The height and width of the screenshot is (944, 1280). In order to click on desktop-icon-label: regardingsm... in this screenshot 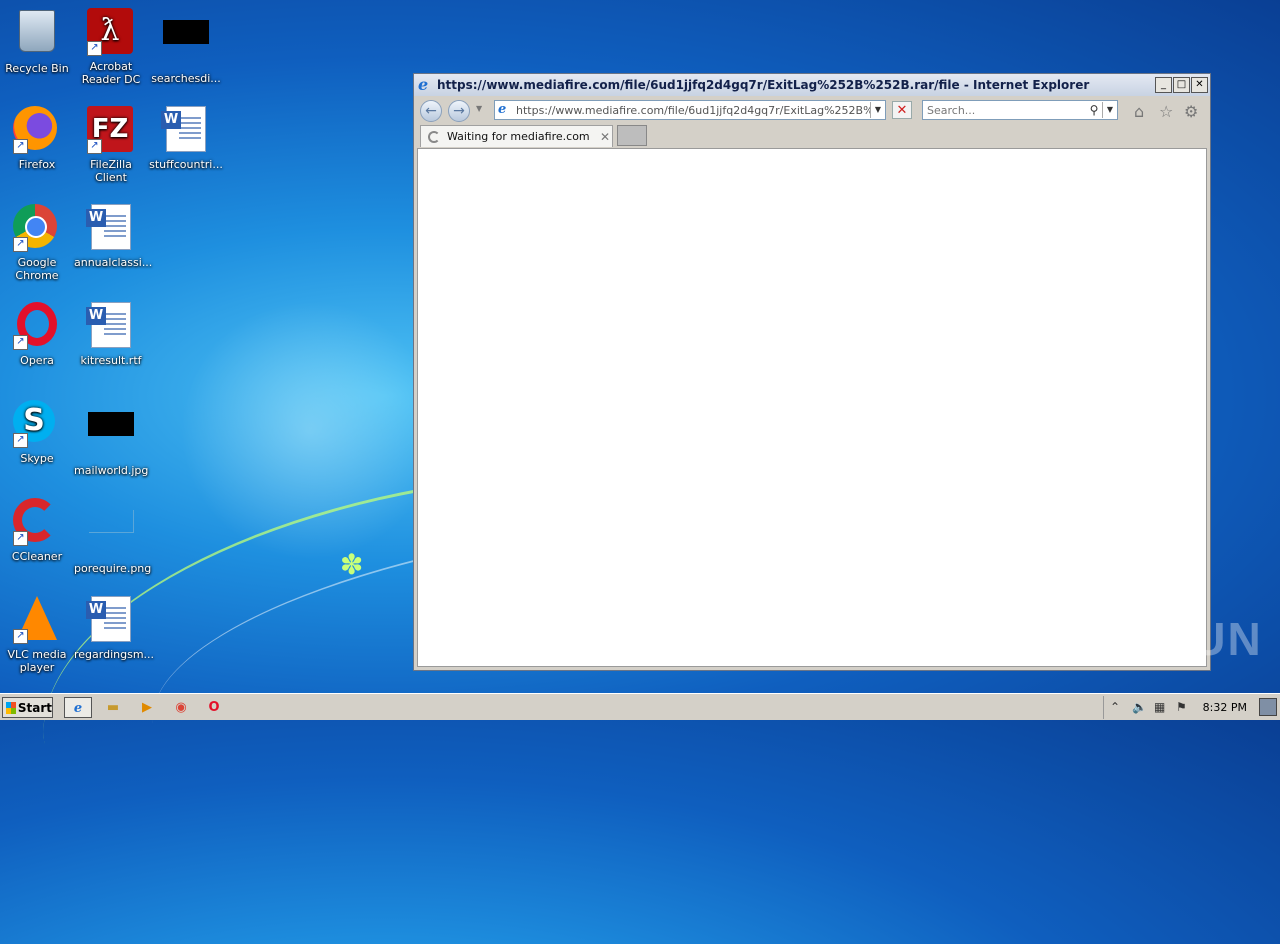, I will do `click(114, 654)`.